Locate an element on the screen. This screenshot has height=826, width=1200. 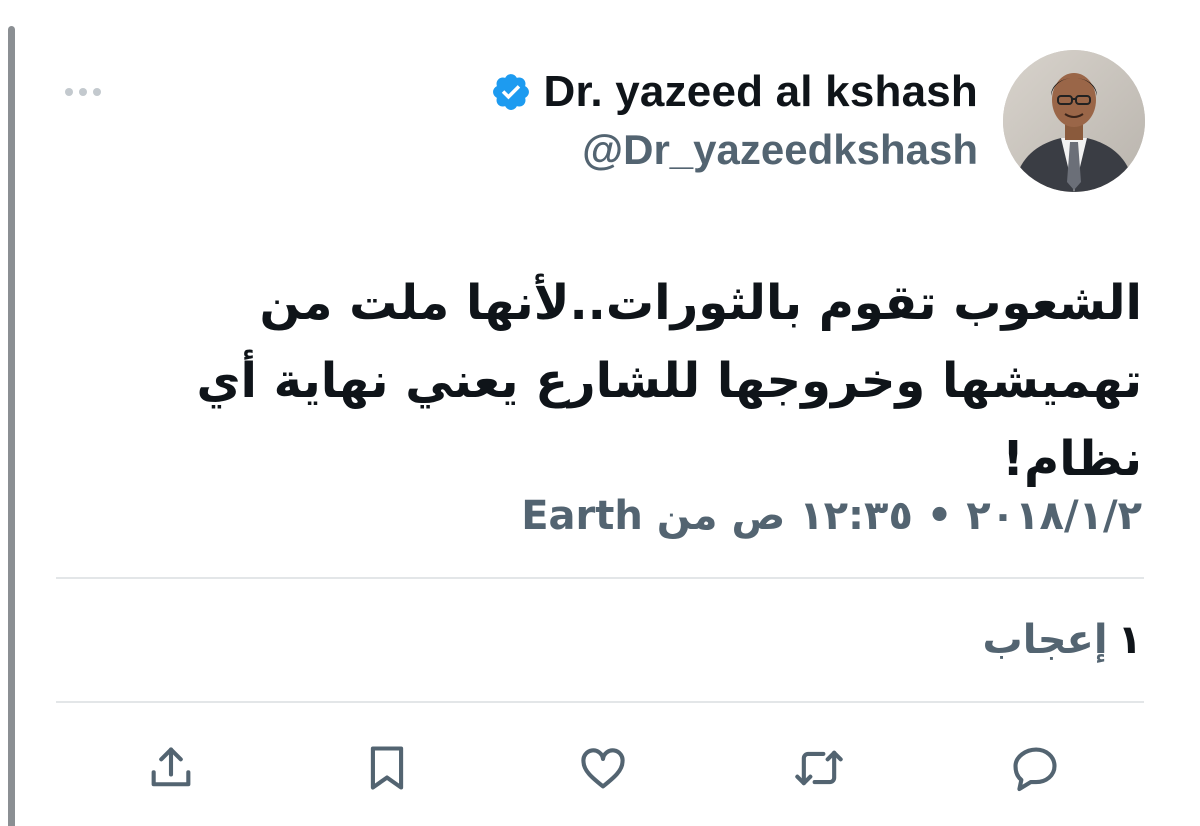
reply-icon is located at coordinates (1035, 769).